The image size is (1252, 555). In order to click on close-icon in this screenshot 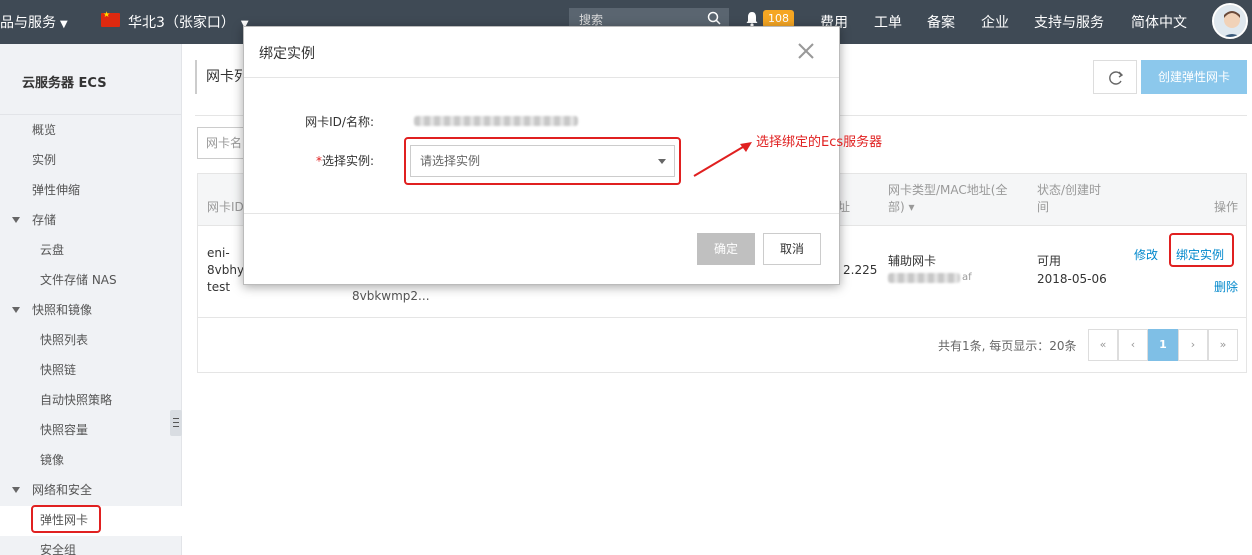, I will do `click(806, 51)`.